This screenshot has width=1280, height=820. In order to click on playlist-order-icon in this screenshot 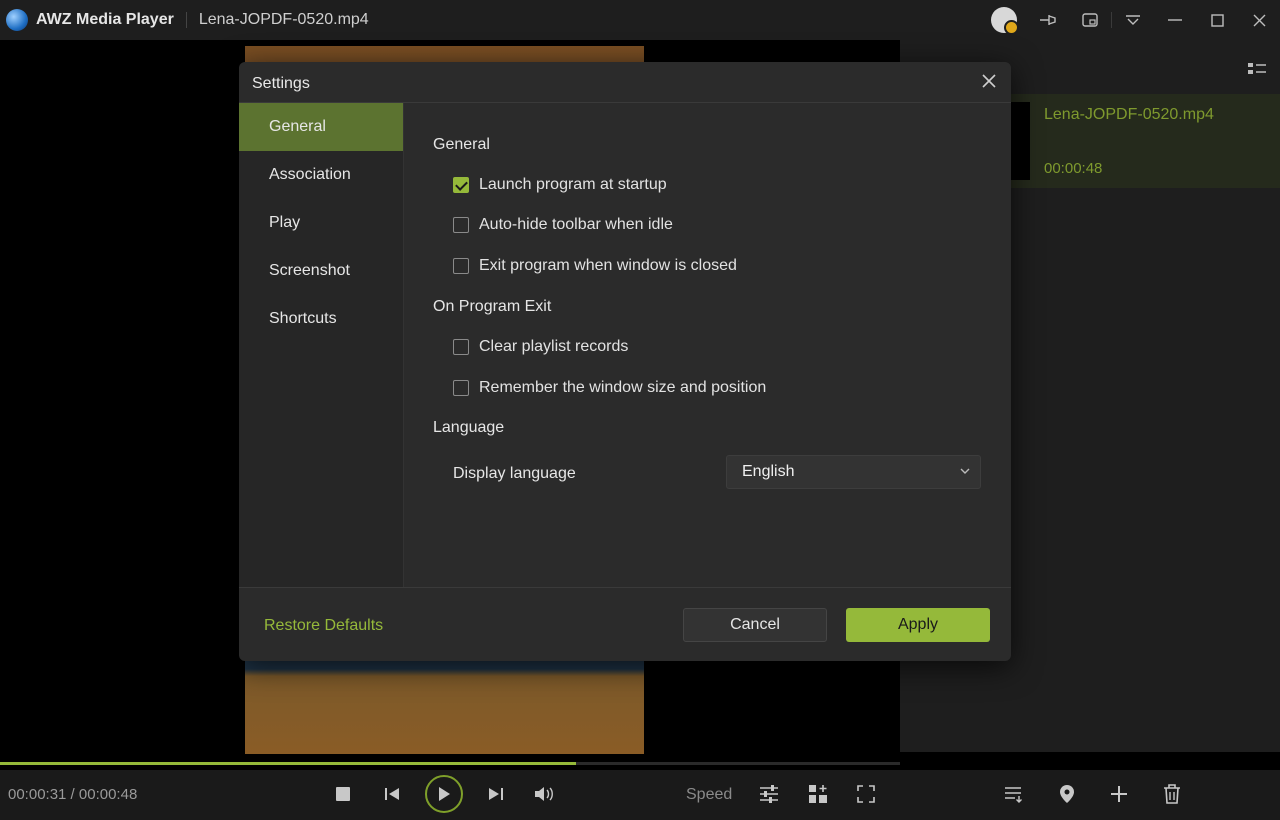, I will do `click(1014, 794)`.